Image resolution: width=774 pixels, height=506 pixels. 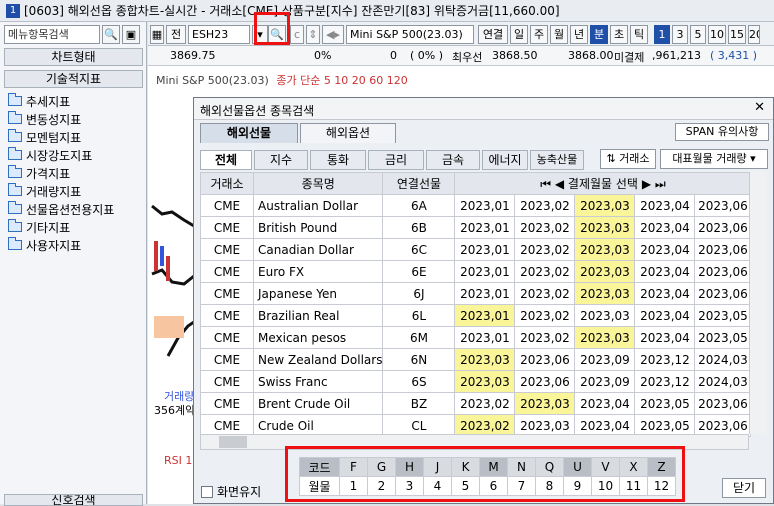 What do you see at coordinates (519, 34) in the screenshot?
I see `btn-day: 일` at bounding box center [519, 34].